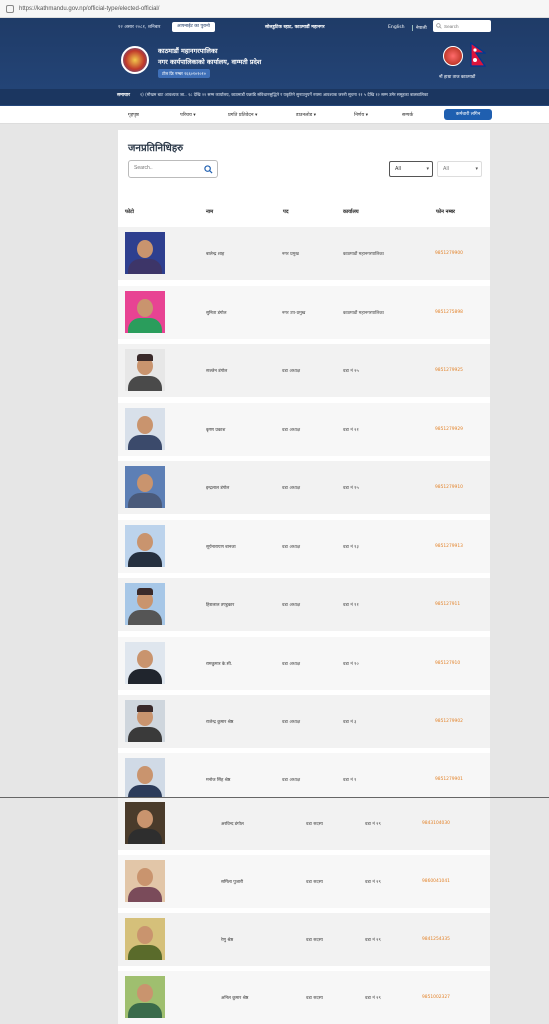 The width and height of the screenshot is (549, 1024). What do you see at coordinates (436, 939) in the screenshot?
I see `official-phone: 9841254335` at bounding box center [436, 939].